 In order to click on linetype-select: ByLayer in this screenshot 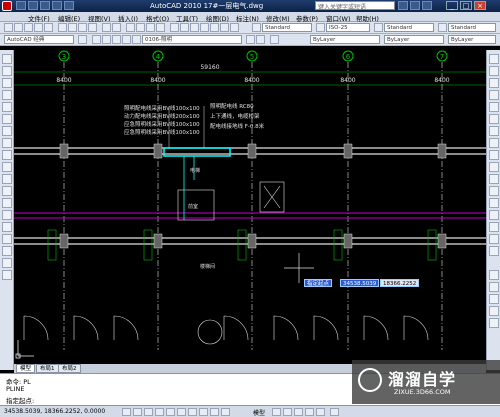, I will do `click(414, 39)`.